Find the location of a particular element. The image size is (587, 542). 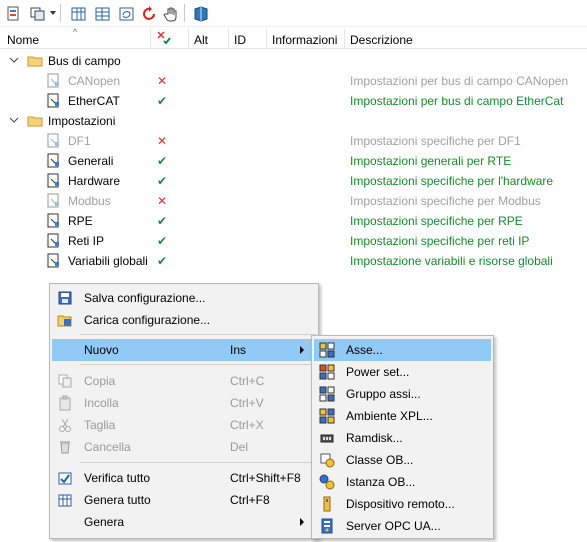

item-description: Impostazioni generali per RTE is located at coordinates (431, 161).